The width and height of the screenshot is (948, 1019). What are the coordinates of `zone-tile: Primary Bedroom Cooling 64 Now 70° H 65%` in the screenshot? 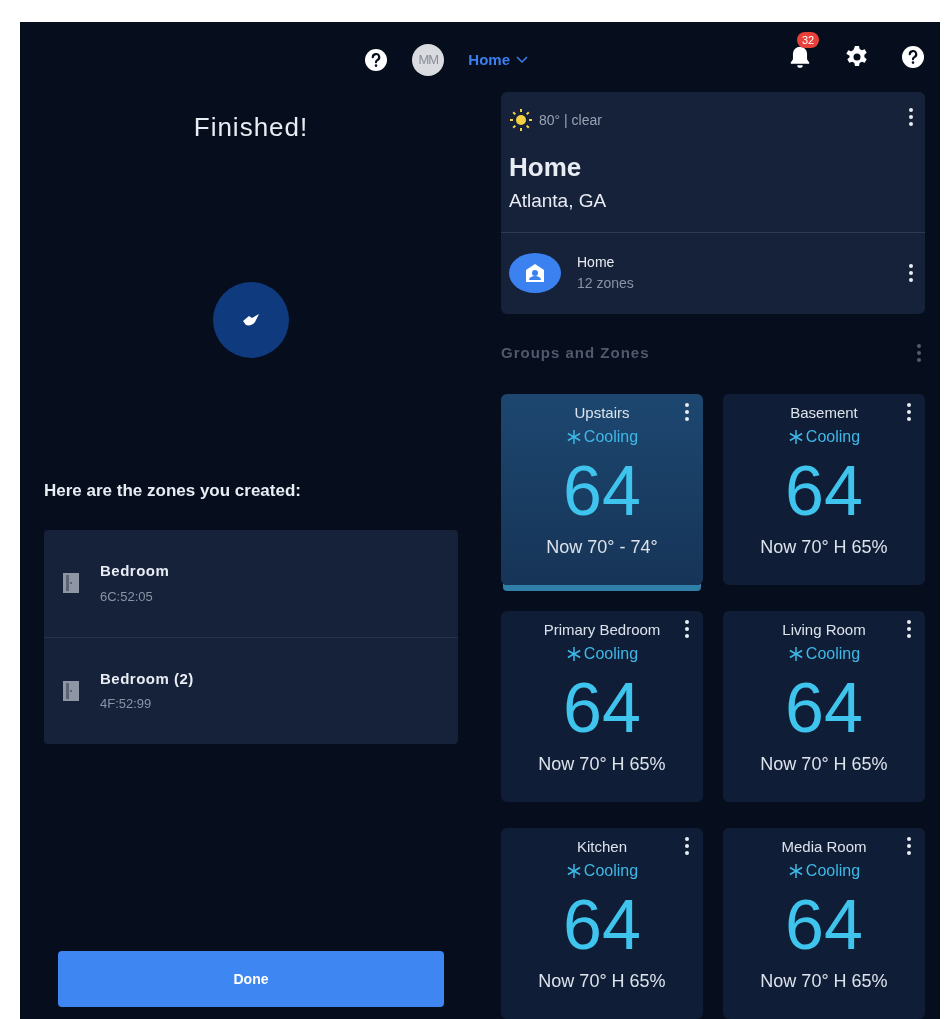 It's located at (602, 706).